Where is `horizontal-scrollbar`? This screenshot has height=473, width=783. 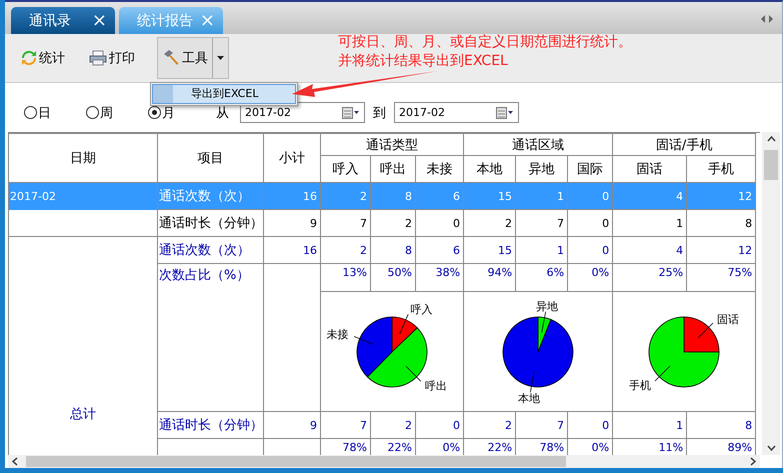 horizontal-scrollbar is located at coordinates (384, 461).